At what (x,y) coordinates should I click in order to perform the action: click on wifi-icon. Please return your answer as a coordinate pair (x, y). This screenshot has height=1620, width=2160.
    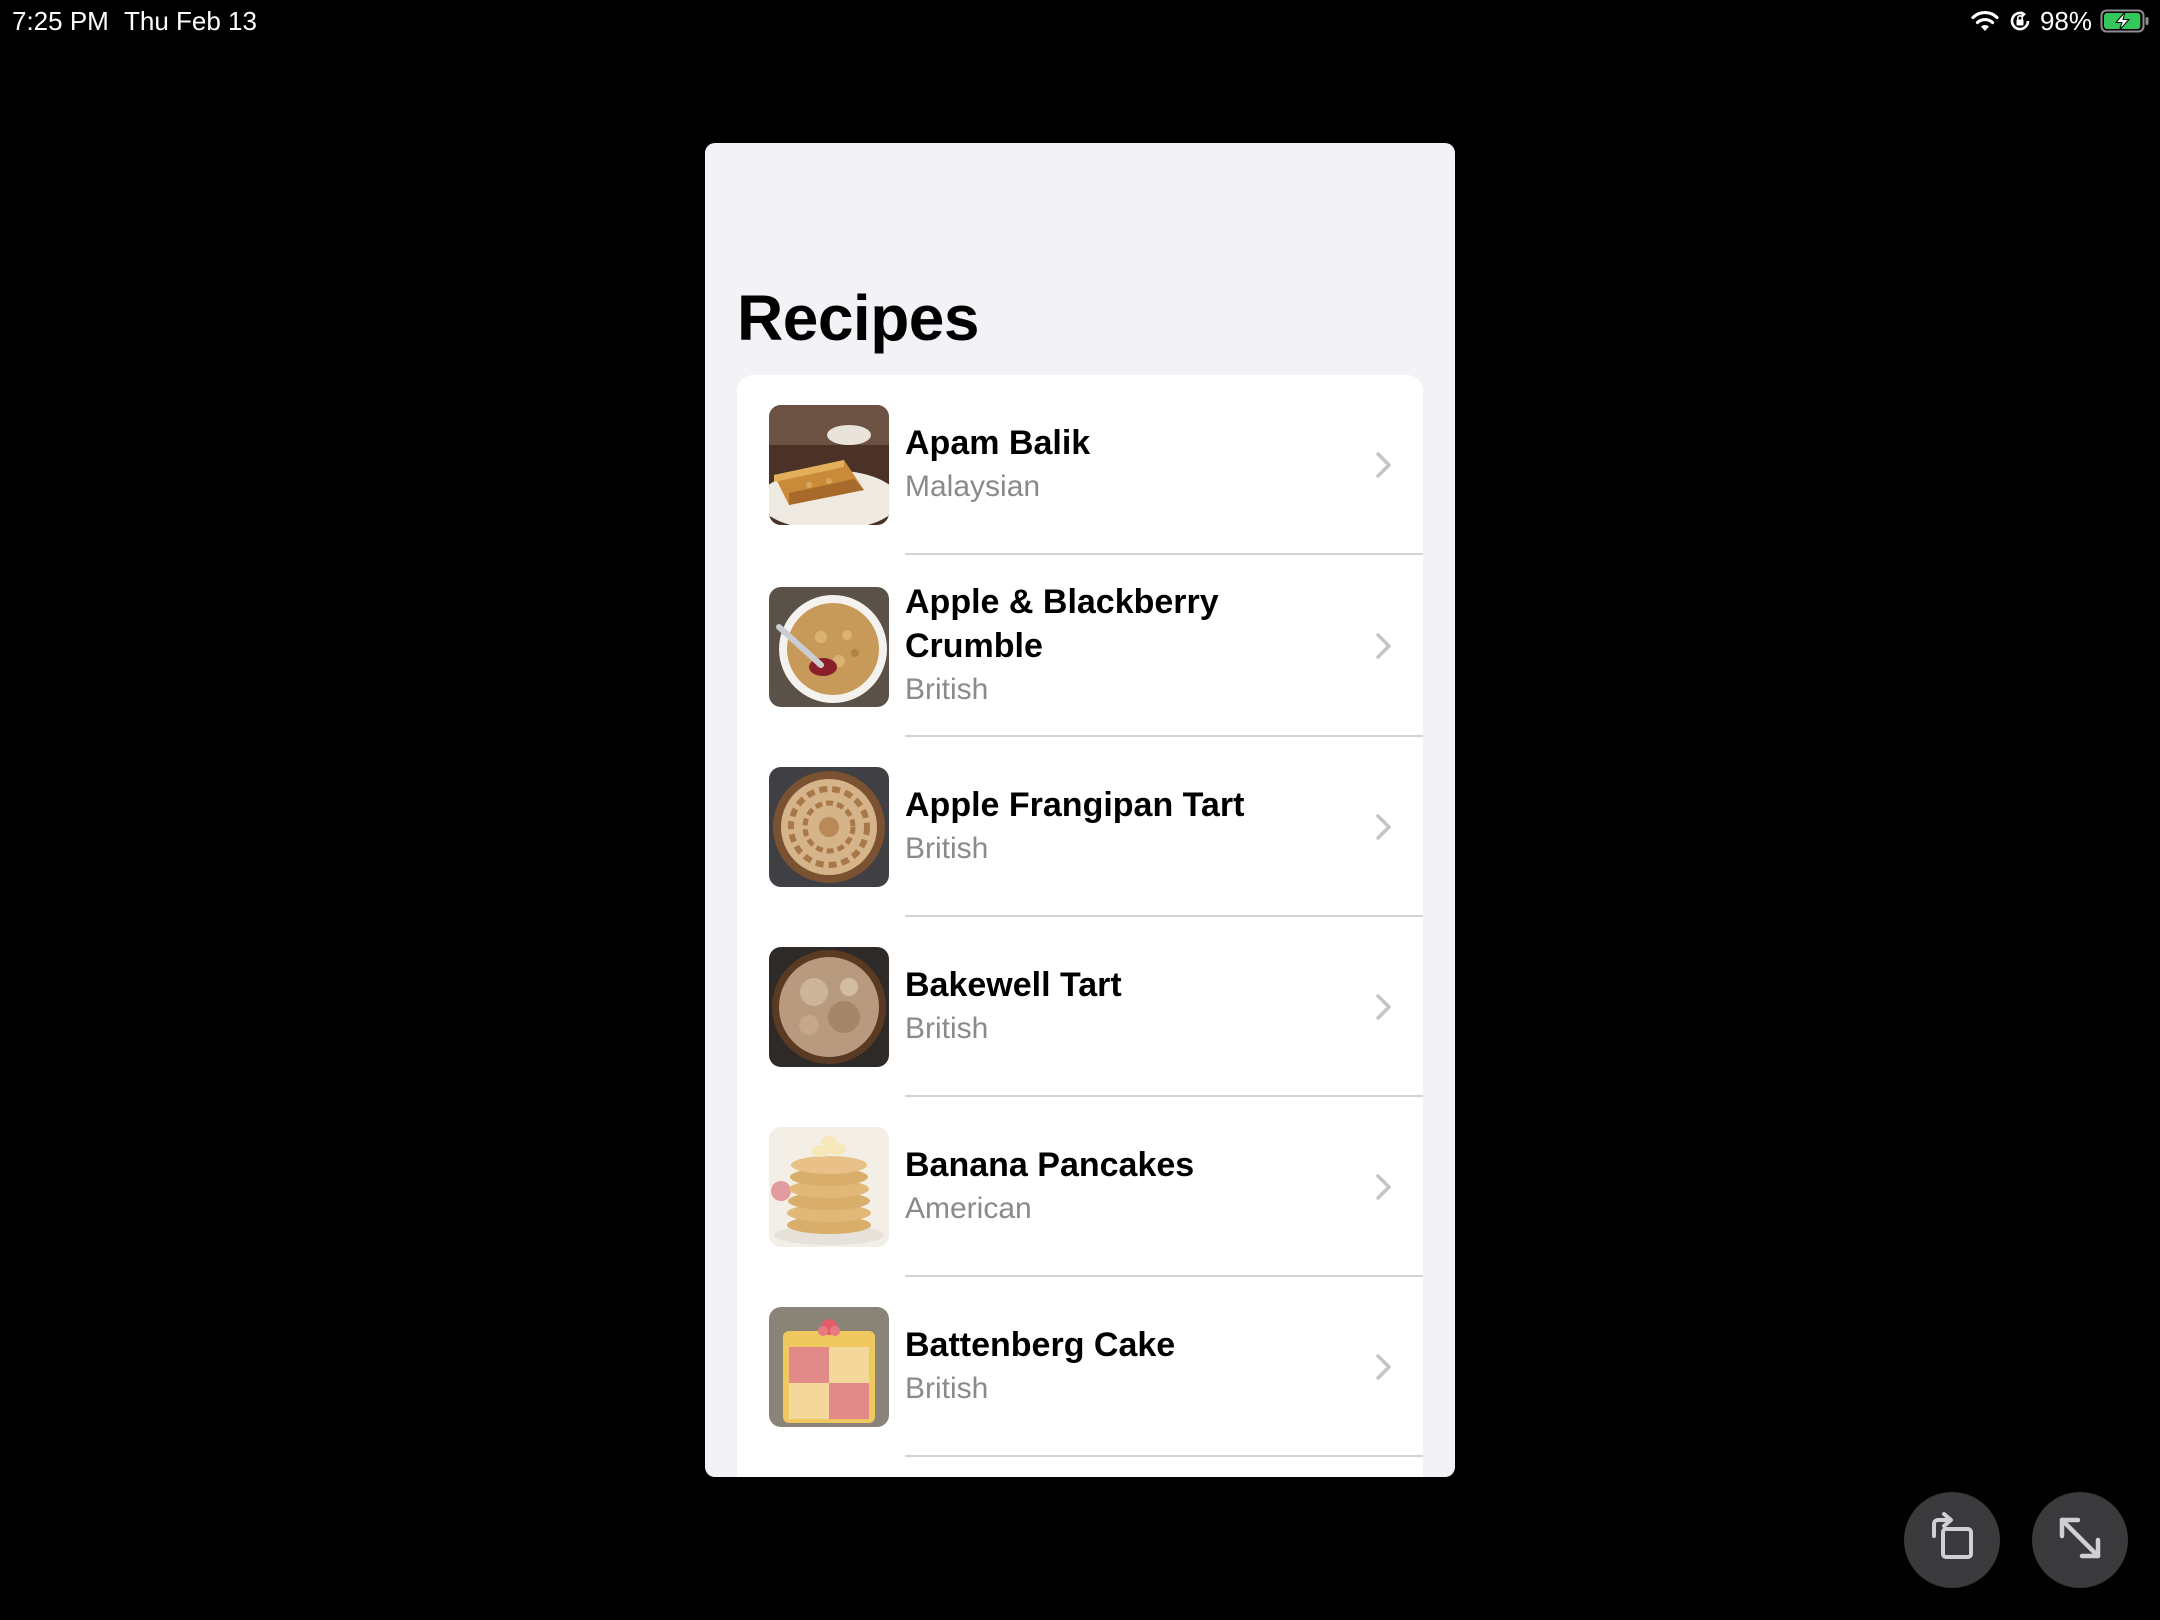
    Looking at the image, I should click on (1985, 21).